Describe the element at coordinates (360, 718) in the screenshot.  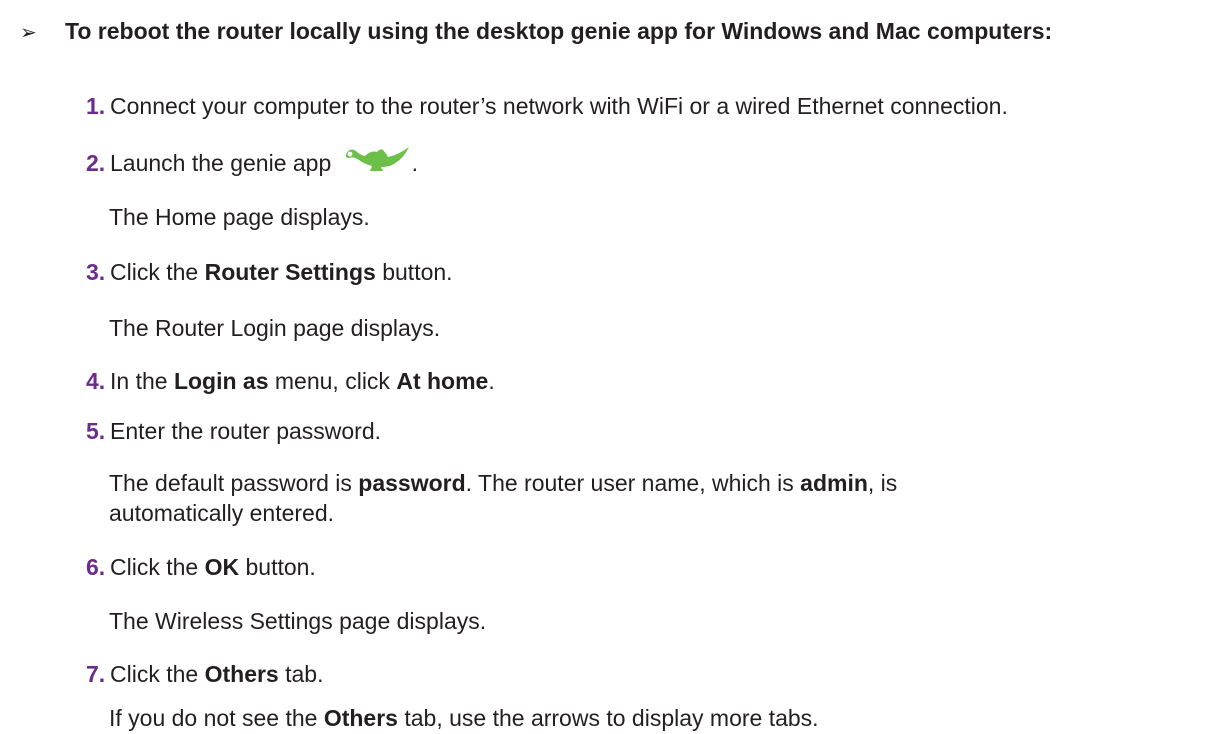
I see `others-tab-label: Others` at that location.